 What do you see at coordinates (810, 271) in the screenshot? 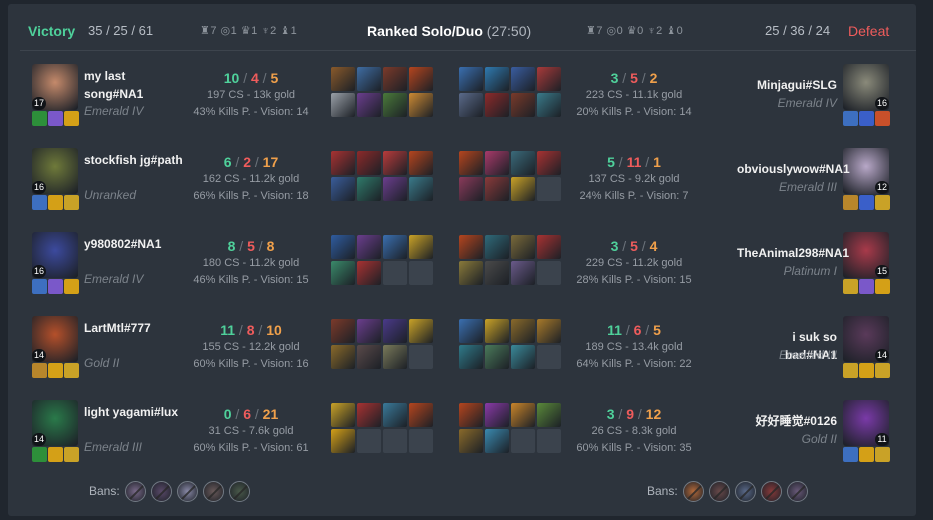
I see `player-rank: Platinum I` at bounding box center [810, 271].